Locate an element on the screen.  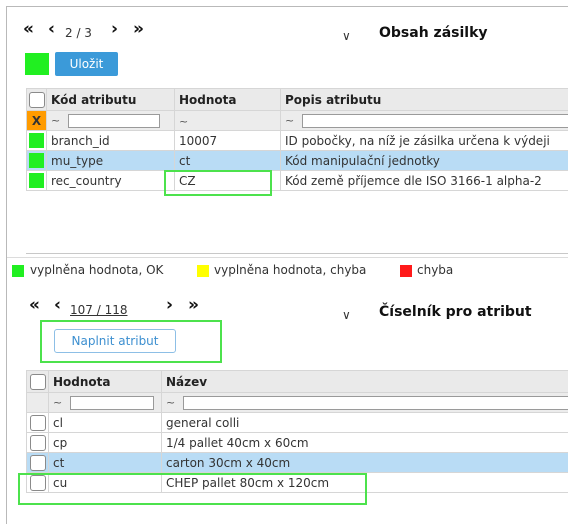
filter-code-cell: ~ is located at coordinates (110, 120).